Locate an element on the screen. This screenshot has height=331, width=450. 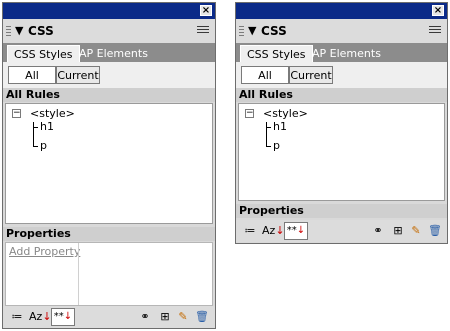
grid-divider is located at coordinates (78, 274).